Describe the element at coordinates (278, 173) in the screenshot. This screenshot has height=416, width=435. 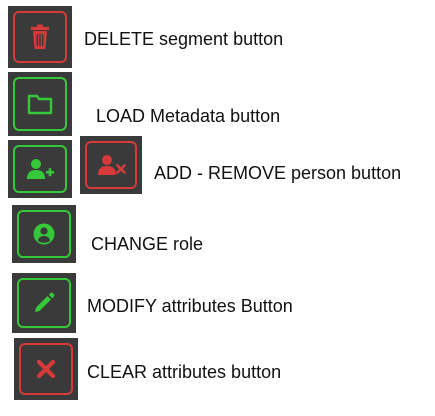
I see `add-remove-person-label: ADD - REMOVE person button` at that location.